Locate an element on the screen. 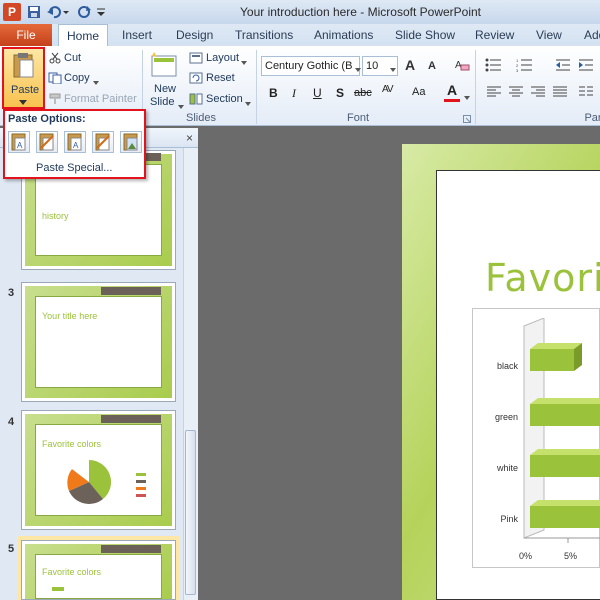 The height and width of the screenshot is (600, 600). svg-text: 3 is located at coordinates (517, 70).